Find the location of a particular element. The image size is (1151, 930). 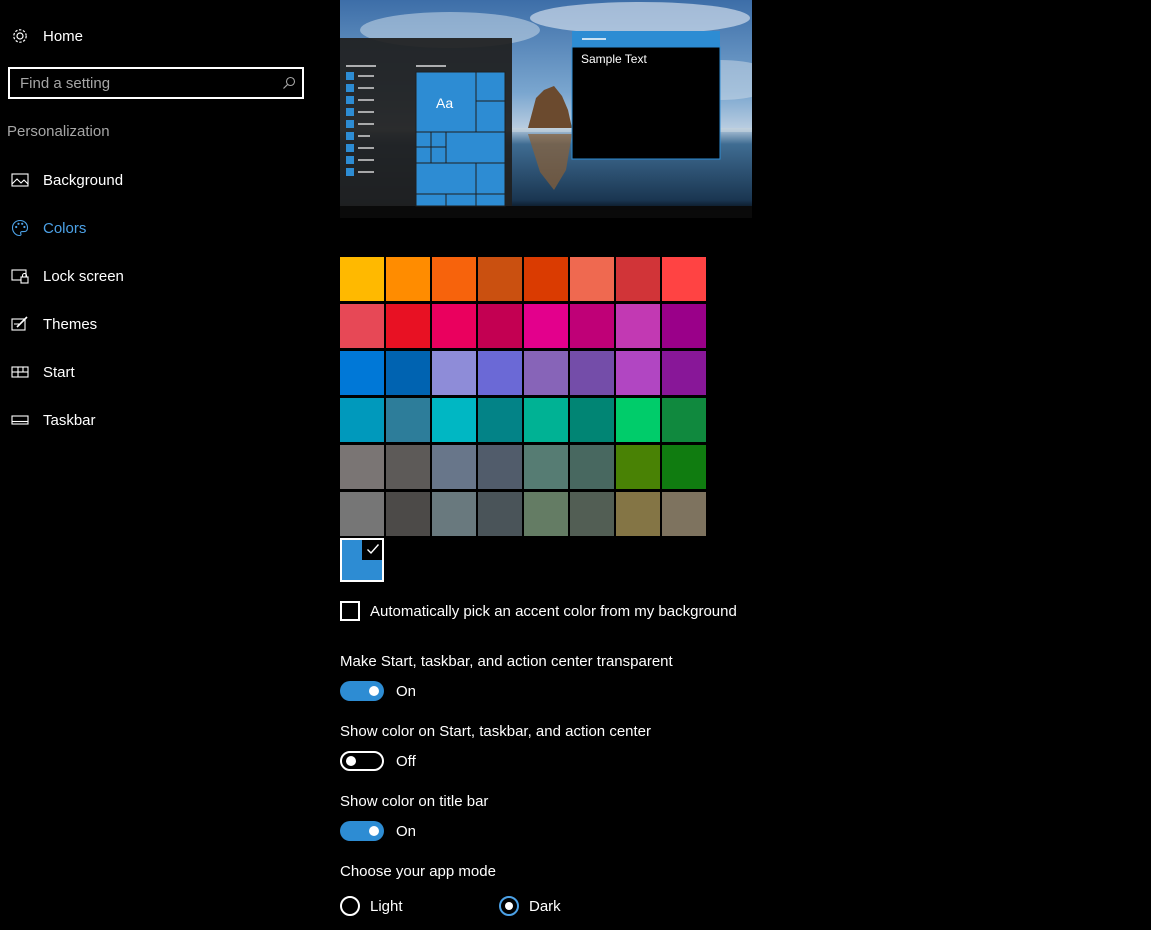

light-label: Light is located at coordinates (386, 906).